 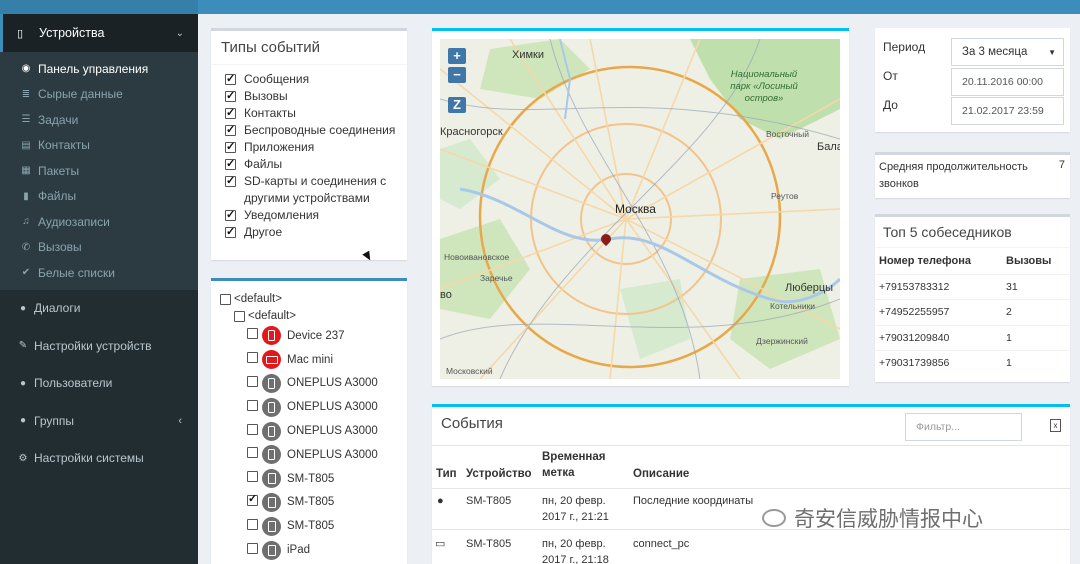 What do you see at coordinates (316, 113) in the screenshot?
I see `event-type-item: Контакты` at bounding box center [316, 113].